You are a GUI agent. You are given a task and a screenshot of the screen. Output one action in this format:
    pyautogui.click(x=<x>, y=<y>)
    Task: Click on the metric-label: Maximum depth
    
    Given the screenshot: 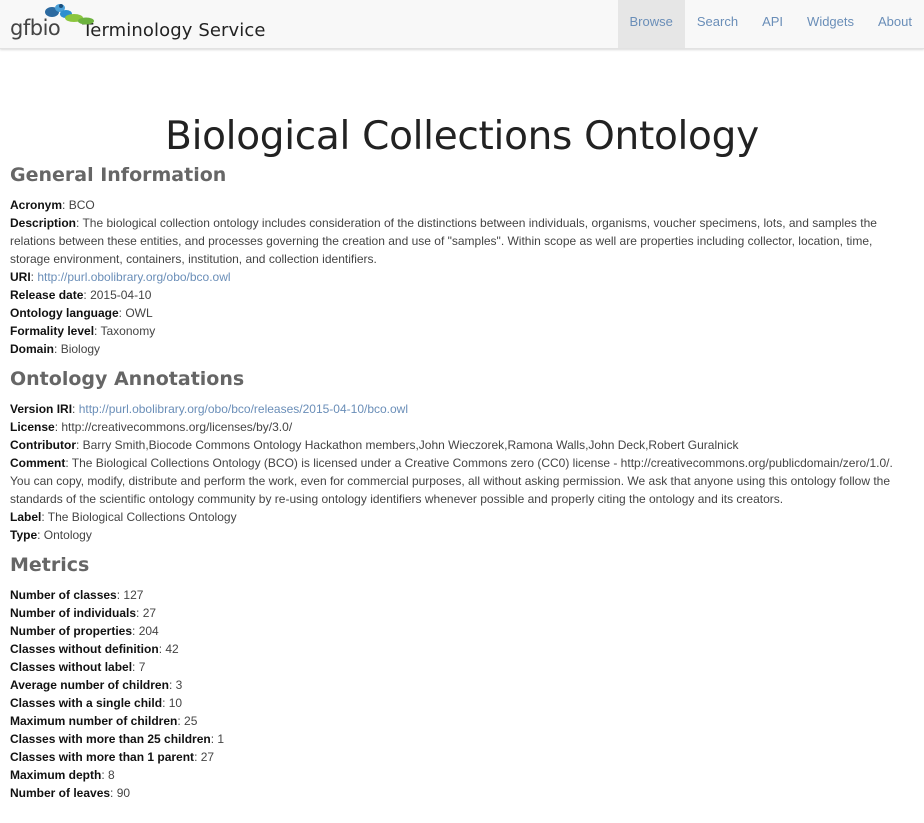 What is the action you would take?
    pyautogui.click(x=56, y=775)
    